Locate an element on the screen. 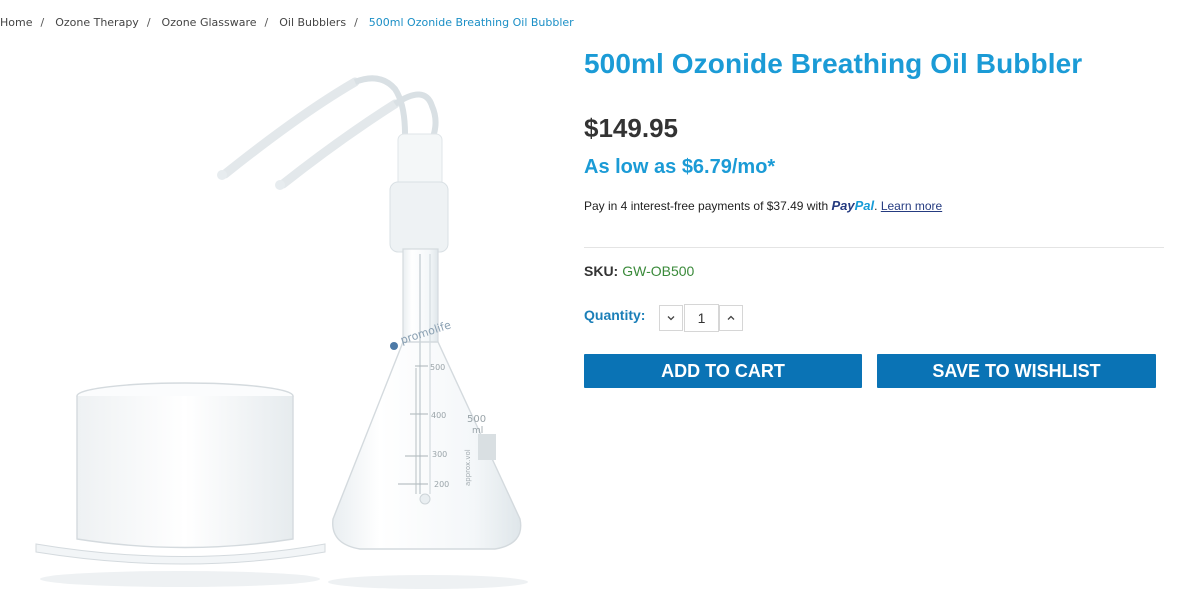  chevron-up-icon is located at coordinates (731, 317).